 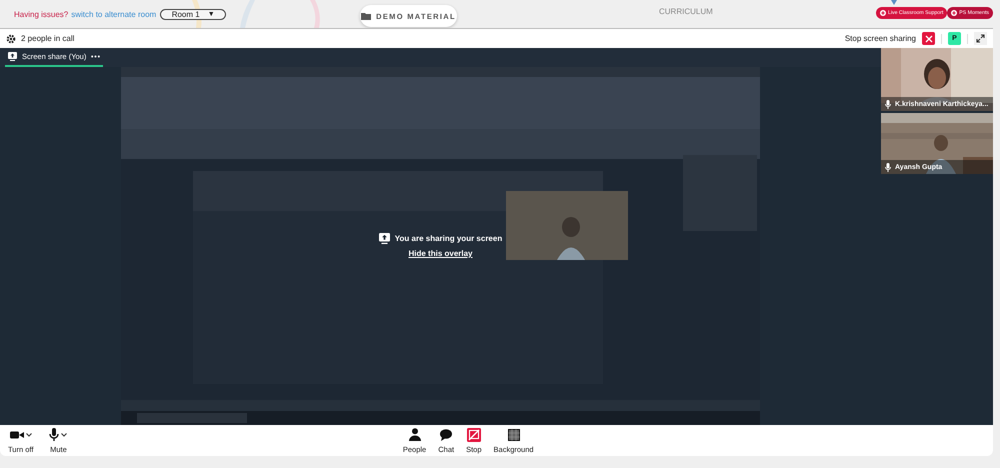 What do you see at coordinates (446, 434) in the screenshot?
I see `chat-bubble-icon` at bounding box center [446, 434].